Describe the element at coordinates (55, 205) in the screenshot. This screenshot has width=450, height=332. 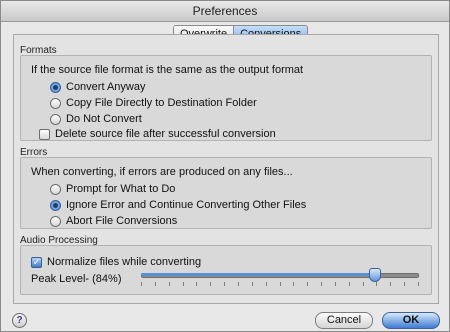
I see `radio-ignore` at that location.